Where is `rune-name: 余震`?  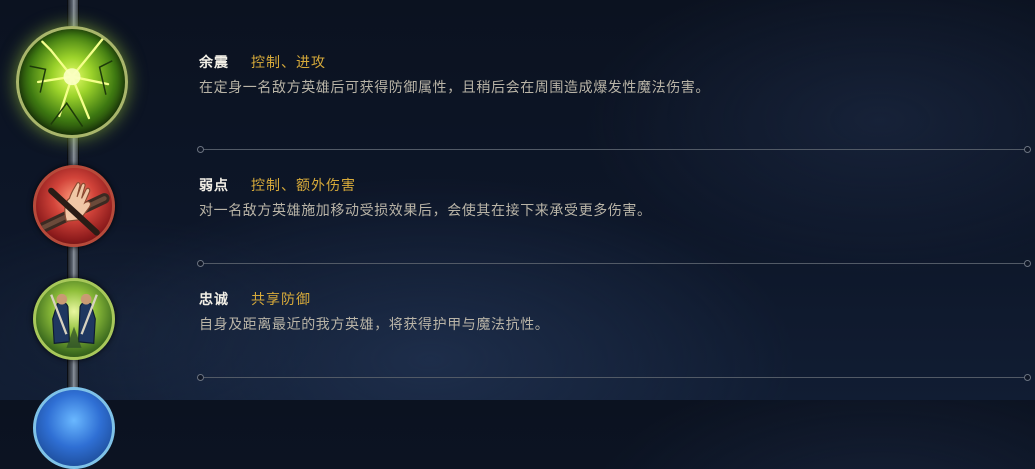 rune-name: 余震 is located at coordinates (214, 63).